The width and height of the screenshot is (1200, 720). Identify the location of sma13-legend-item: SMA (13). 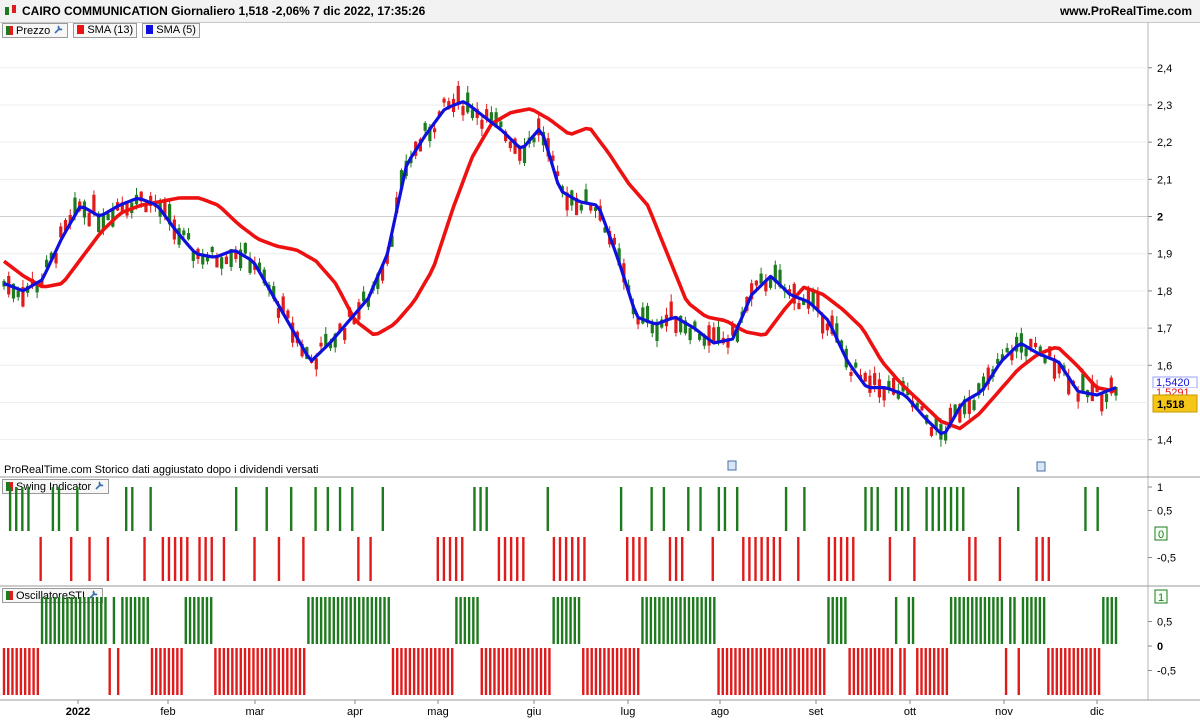
(105, 30).